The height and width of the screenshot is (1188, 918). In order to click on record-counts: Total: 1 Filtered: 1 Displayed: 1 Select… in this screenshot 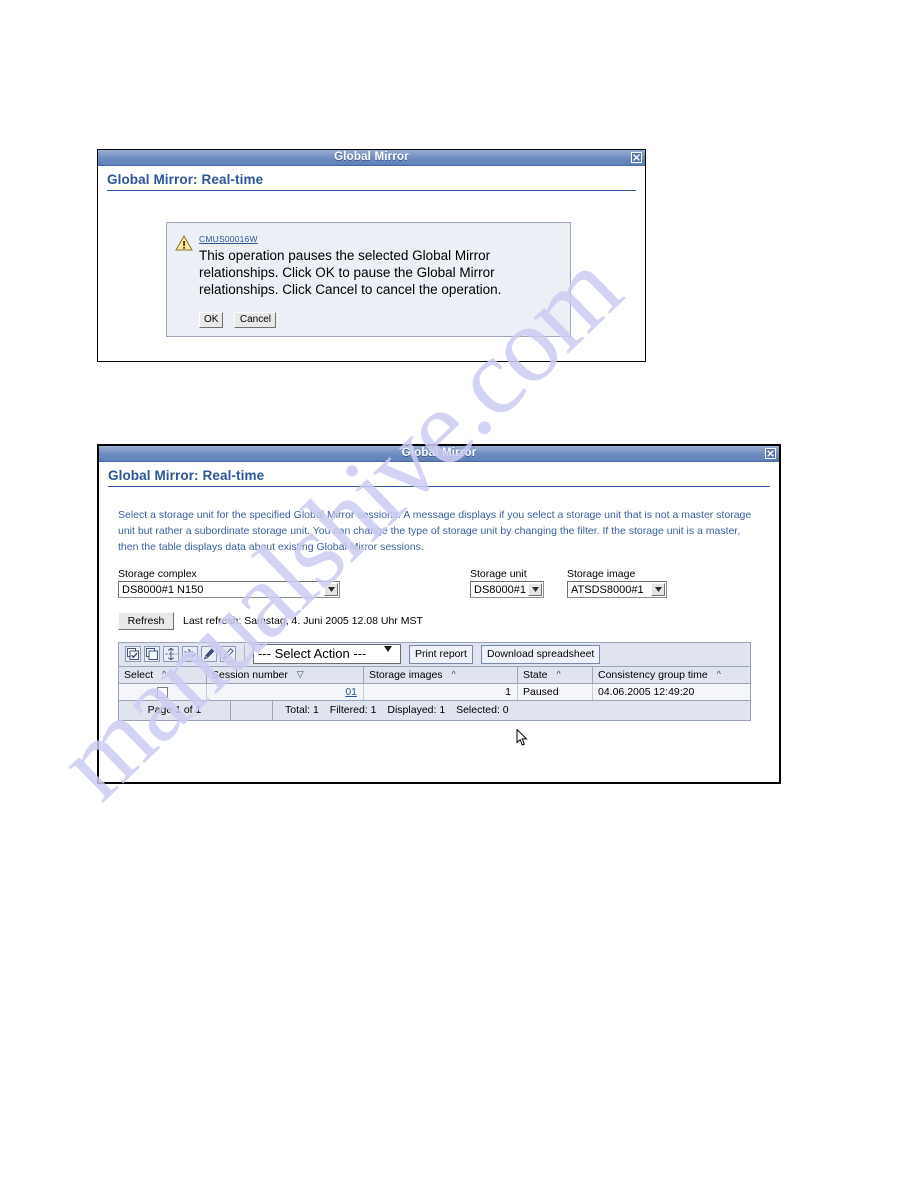, I will do `click(395, 710)`.